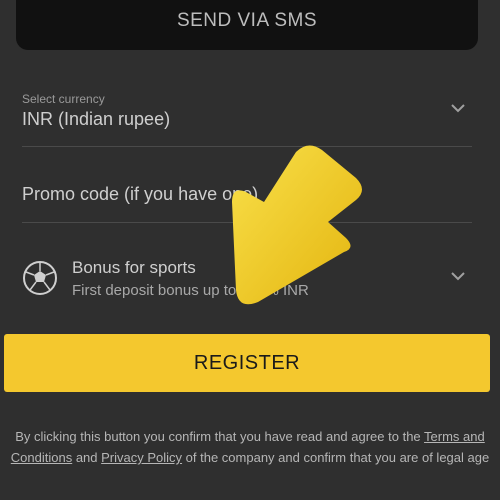 The height and width of the screenshot is (500, 500). What do you see at coordinates (40, 280) in the screenshot?
I see `soccer-ball-icon` at bounding box center [40, 280].